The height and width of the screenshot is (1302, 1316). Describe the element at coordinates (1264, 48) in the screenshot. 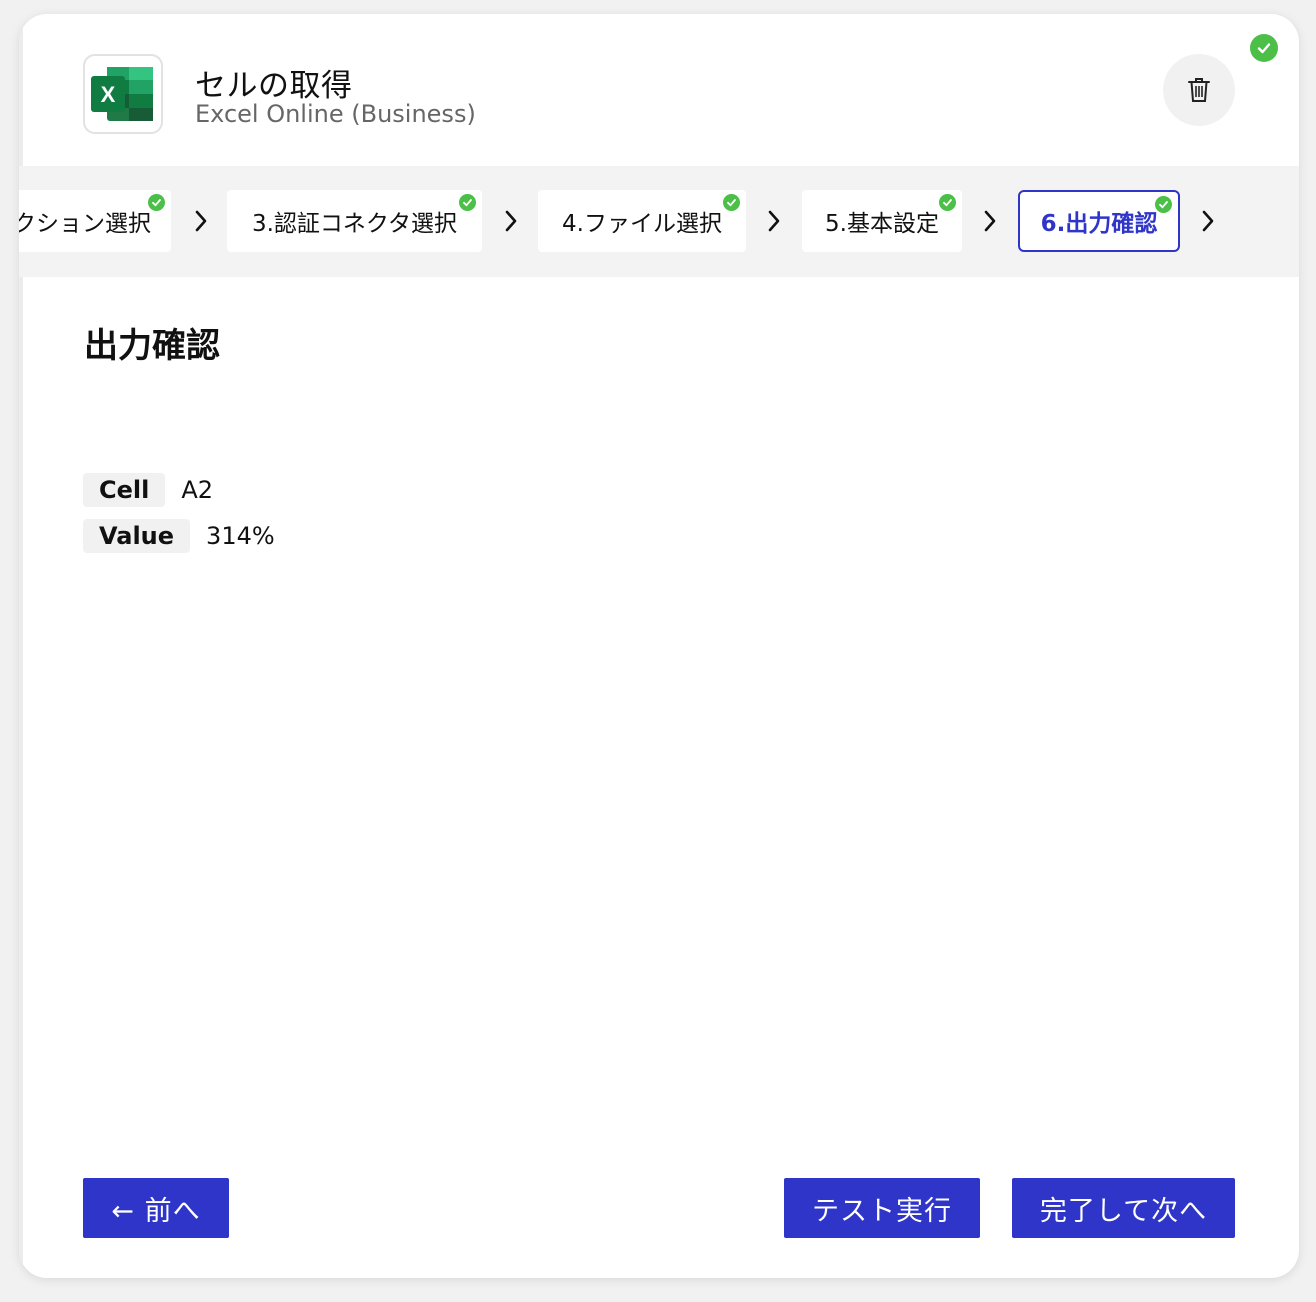

I see `check-circle-icon` at that location.